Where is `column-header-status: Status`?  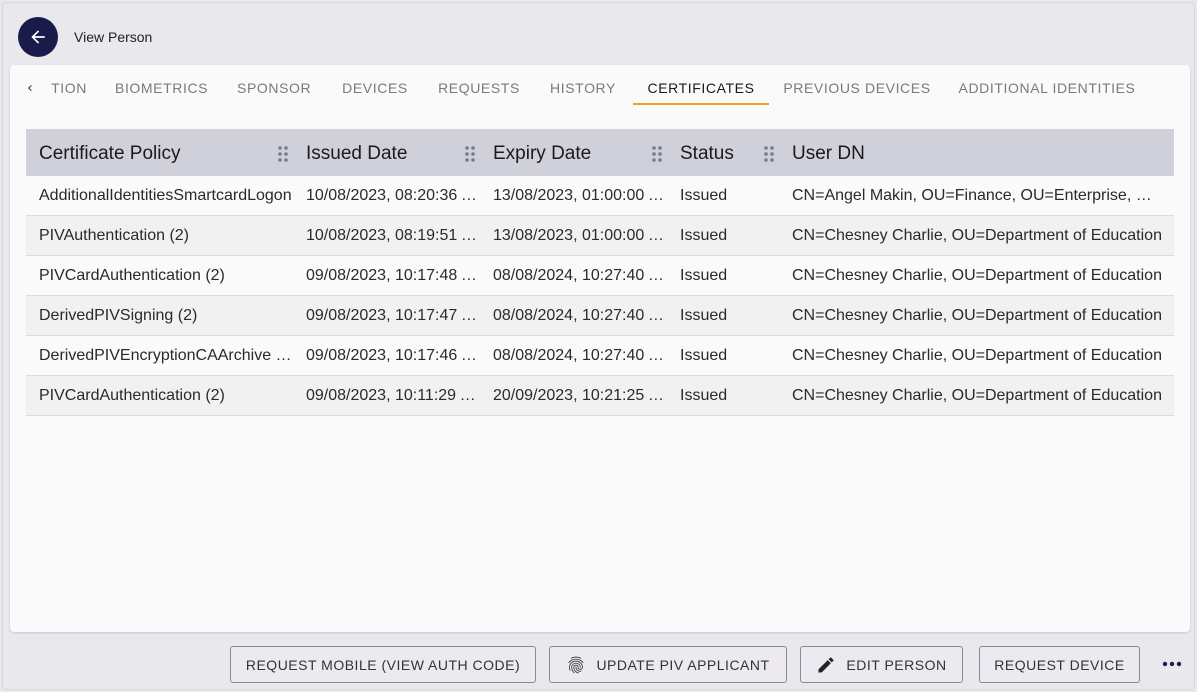
column-header-status: Status is located at coordinates (725, 152).